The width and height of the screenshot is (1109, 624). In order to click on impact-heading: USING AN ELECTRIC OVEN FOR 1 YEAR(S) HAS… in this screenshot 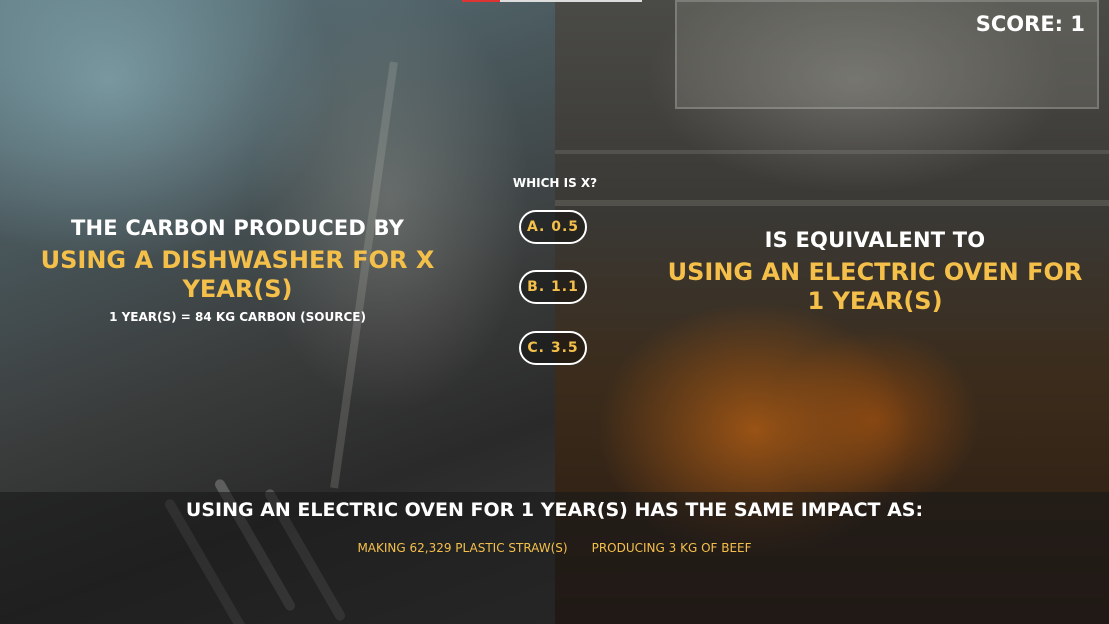, I will do `click(554, 510)`.